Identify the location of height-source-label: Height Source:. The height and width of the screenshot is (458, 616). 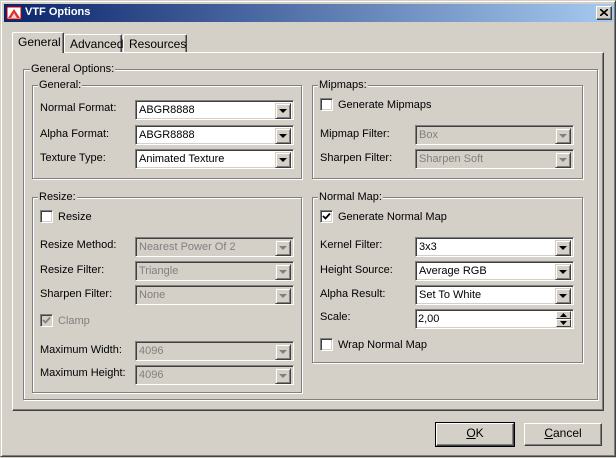
(356, 270).